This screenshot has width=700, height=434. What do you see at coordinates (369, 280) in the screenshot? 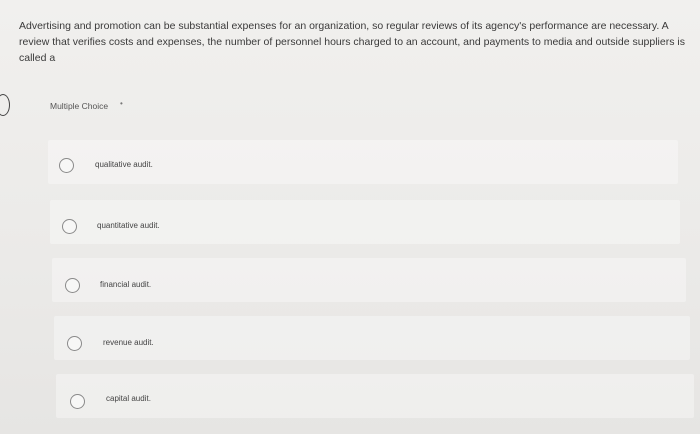
I see `answer-option-3: financial audit.` at bounding box center [369, 280].